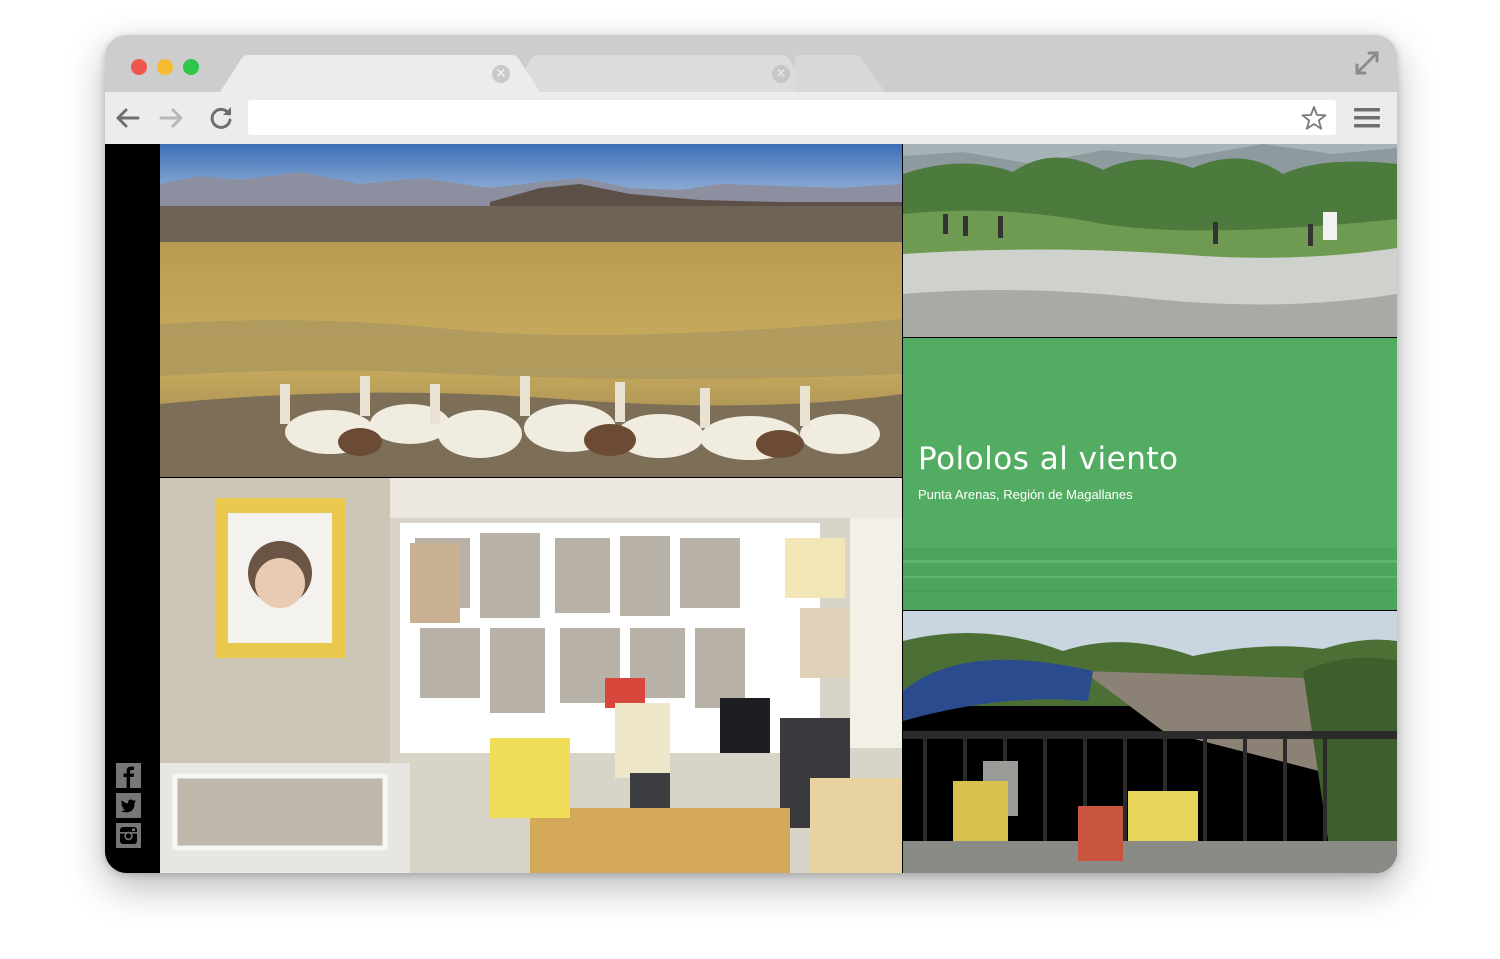 The width and height of the screenshot is (1500, 959). What do you see at coordinates (1150, 742) in the screenshot?
I see `photo-riverside-bridge` at bounding box center [1150, 742].